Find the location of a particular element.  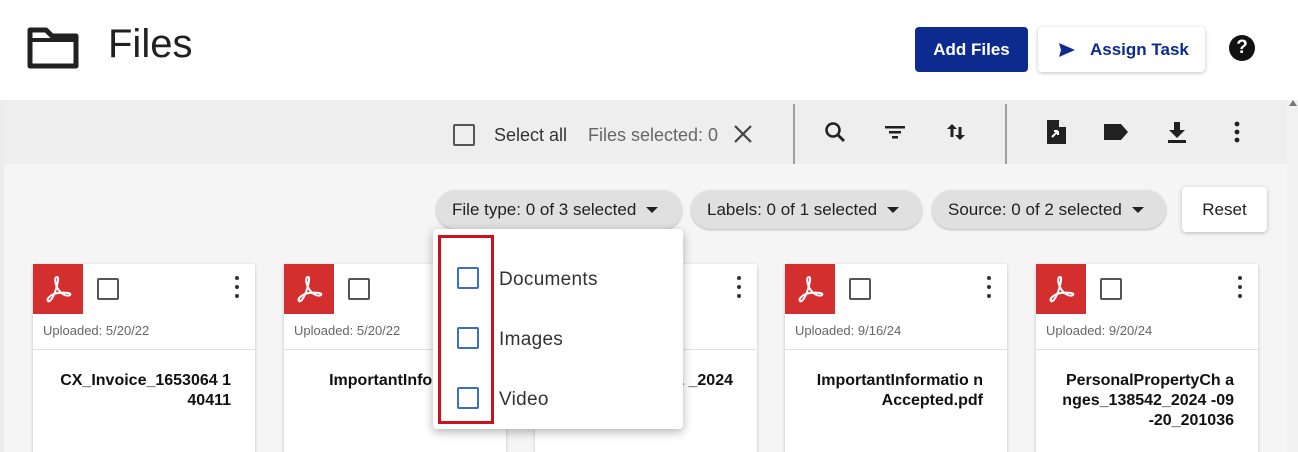

source-filter-chip: Source: 0 of 2 selected is located at coordinates (1049, 209).